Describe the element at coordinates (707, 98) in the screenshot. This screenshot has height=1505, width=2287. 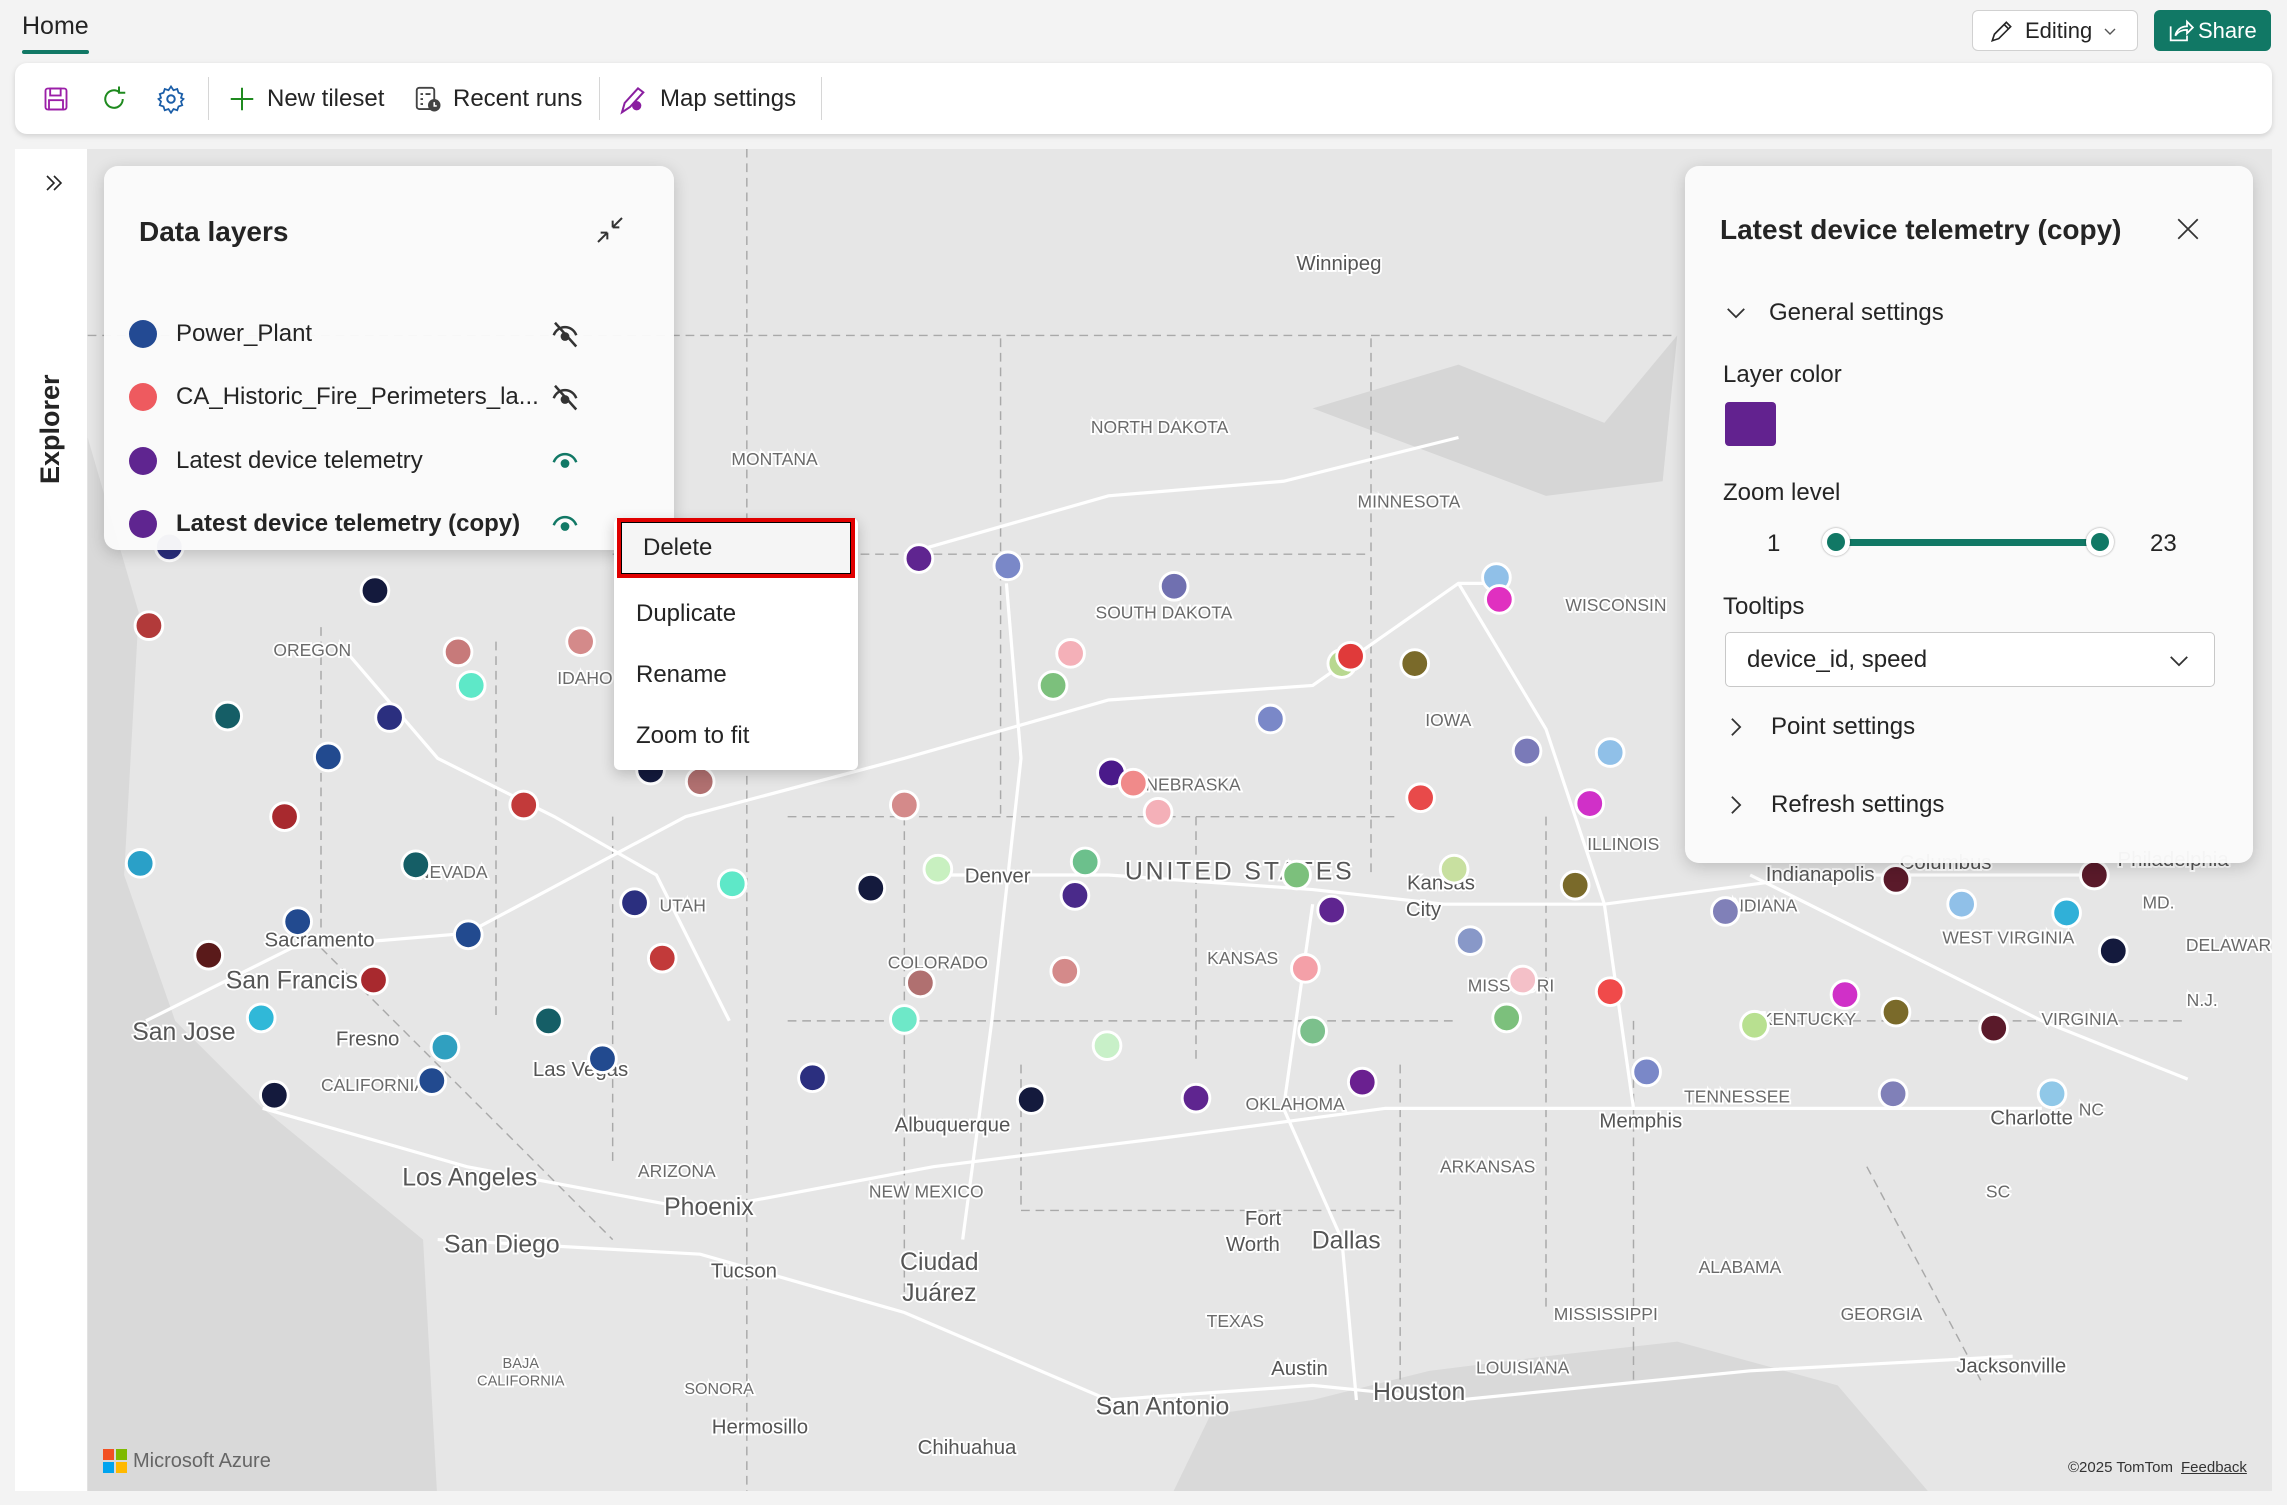
I see `map-settings-button: Map settings` at that location.